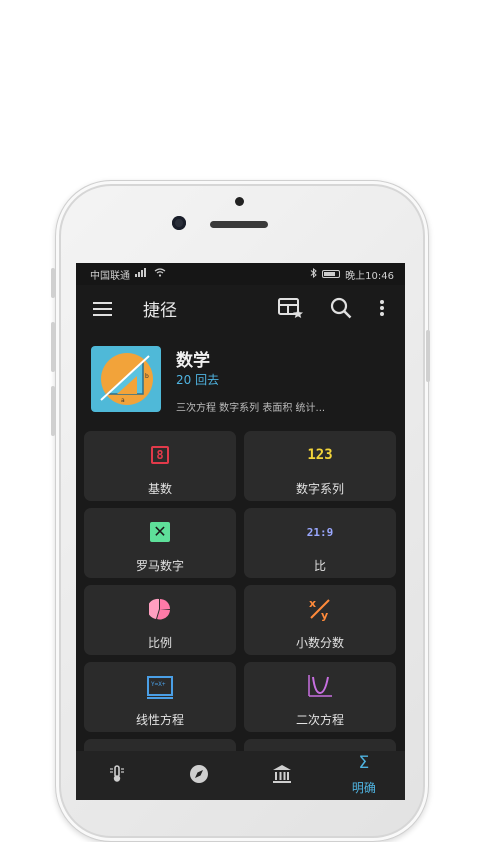  Describe the element at coordinates (147, 376) in the screenshot. I see `svg-text: b` at that location.